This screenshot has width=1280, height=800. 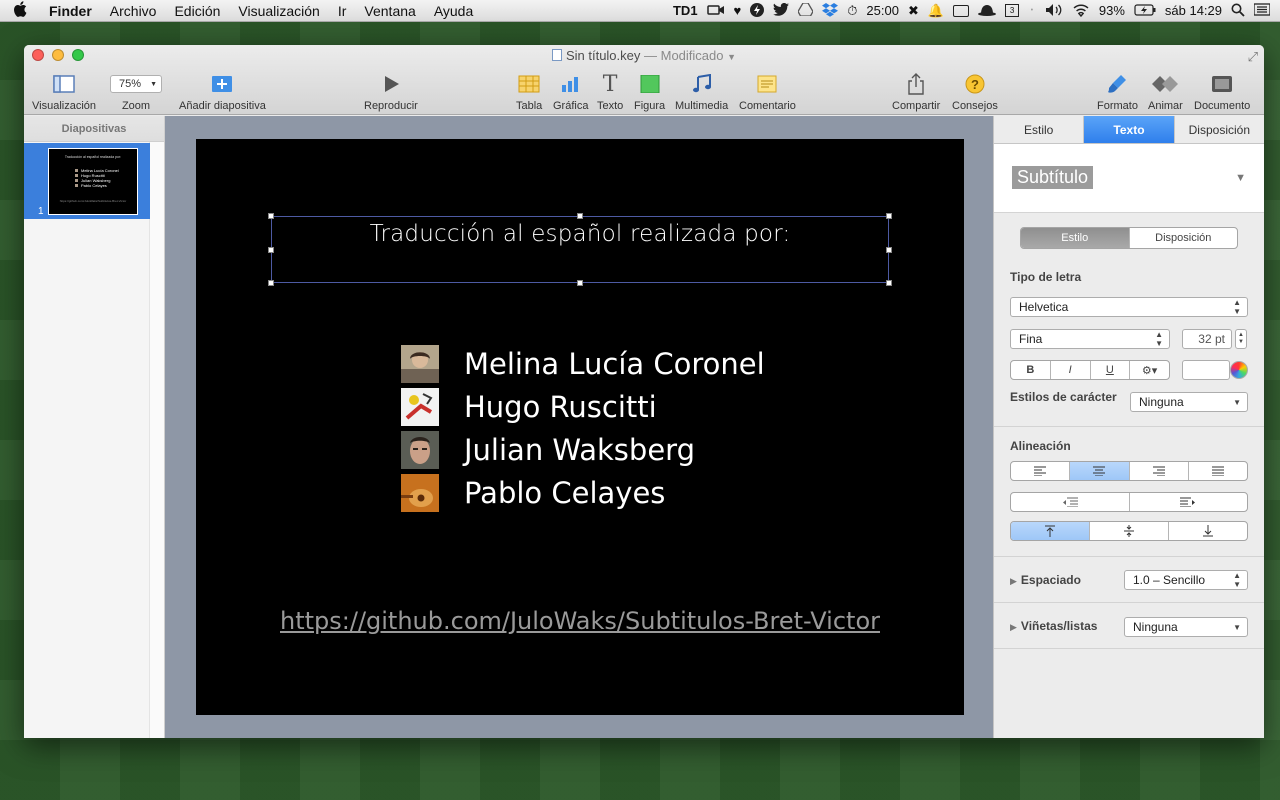 What do you see at coordinates (1129, 531) in the screenshot?
I see `align-middle-icon` at bounding box center [1129, 531].